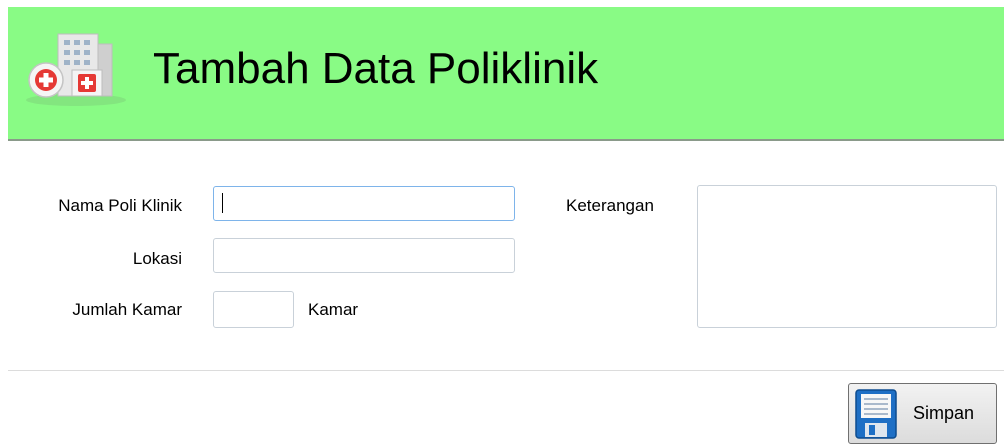  Describe the element at coordinates (506, 370) in the screenshot. I see `form-divider` at that location.